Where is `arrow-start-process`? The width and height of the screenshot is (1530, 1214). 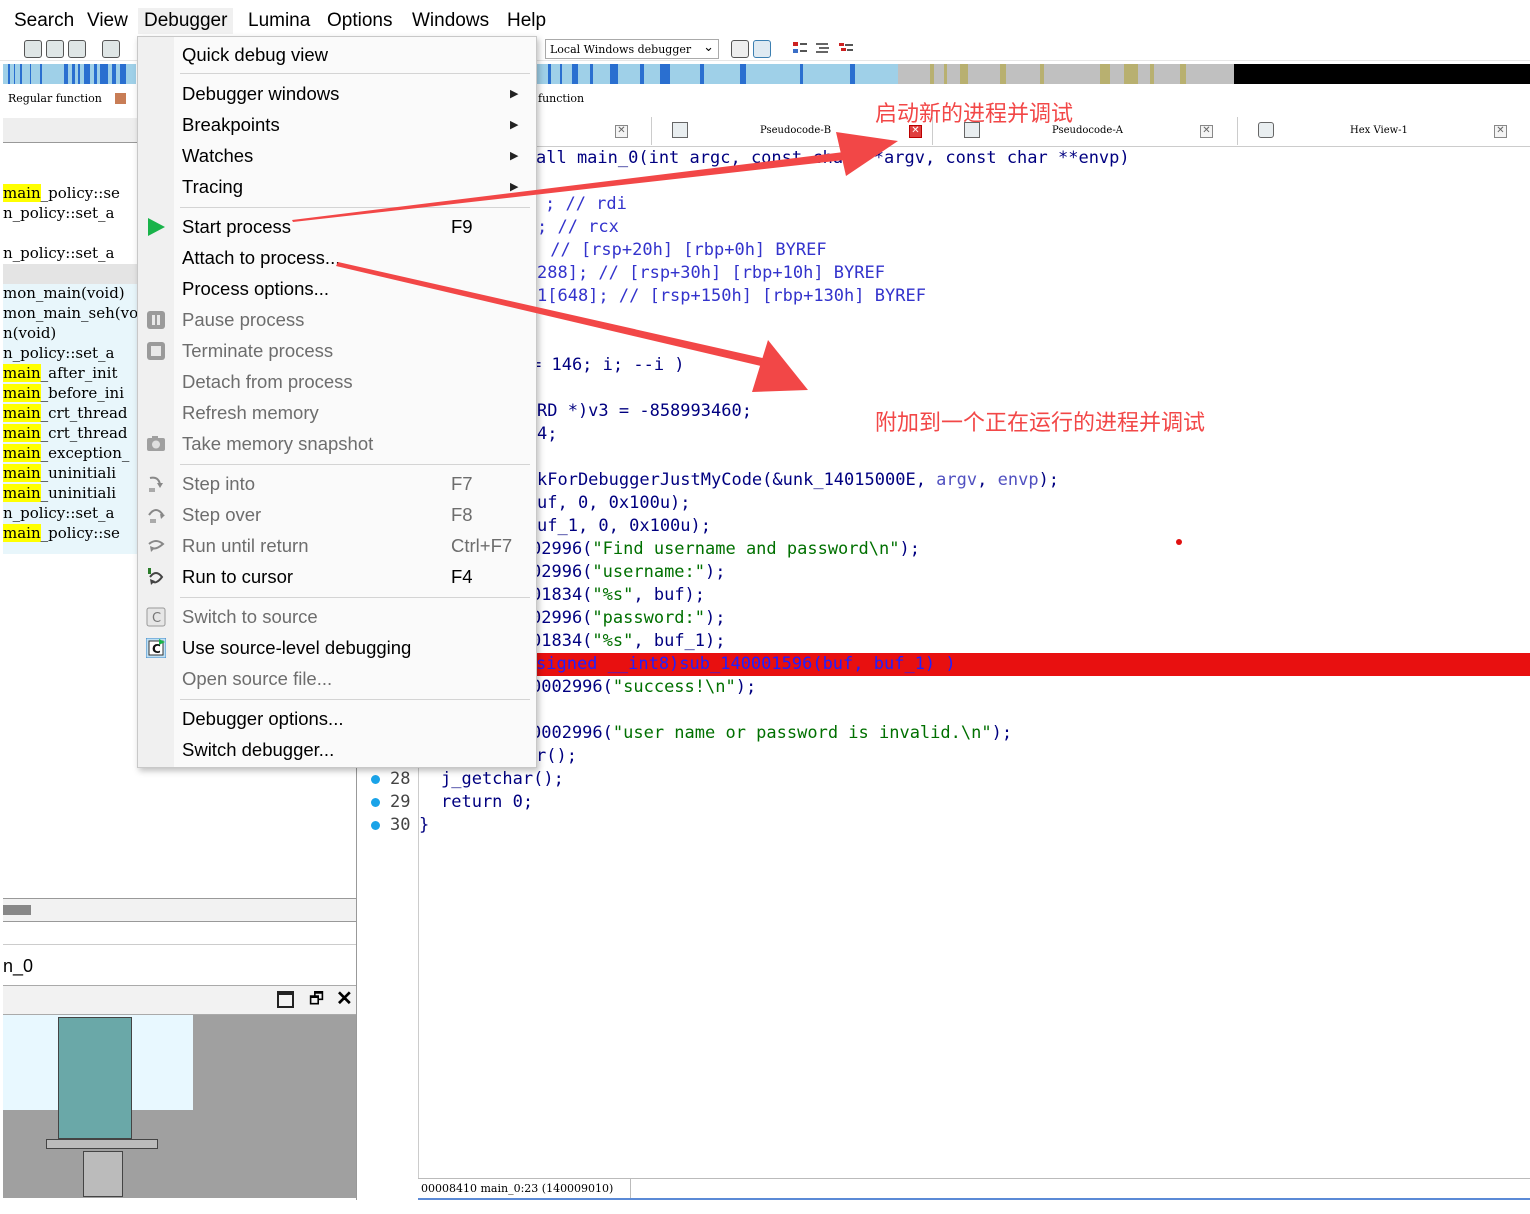 arrow-start-process is located at coordinates (595, 177).